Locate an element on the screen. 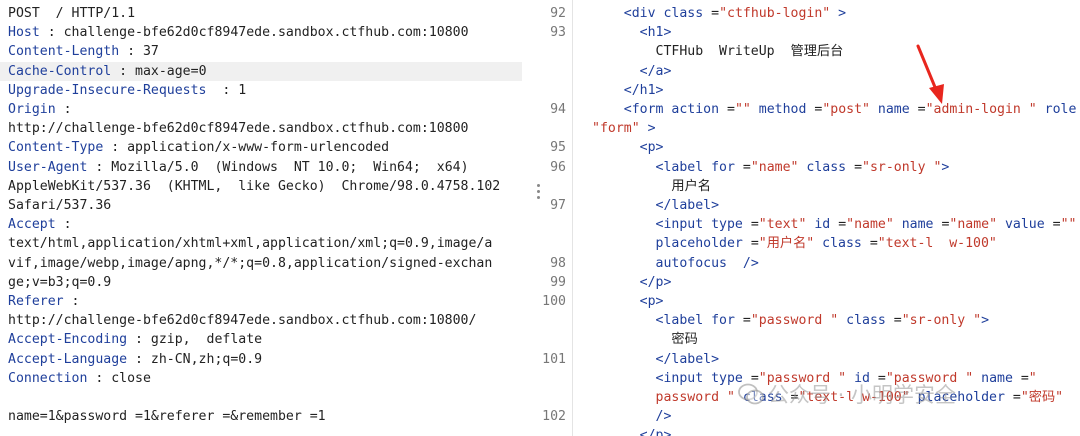 The image size is (1080, 436). watermark: 公众号 · 小明学安全 is located at coordinates (906, 395).